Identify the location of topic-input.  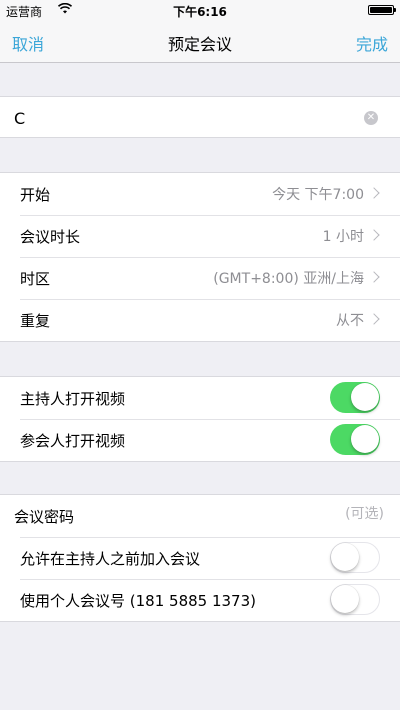
(184, 118).